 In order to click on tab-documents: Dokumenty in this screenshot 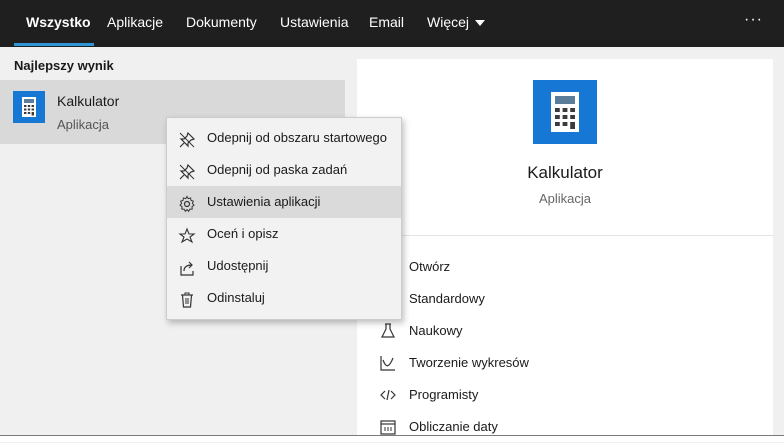, I will do `click(221, 23)`.